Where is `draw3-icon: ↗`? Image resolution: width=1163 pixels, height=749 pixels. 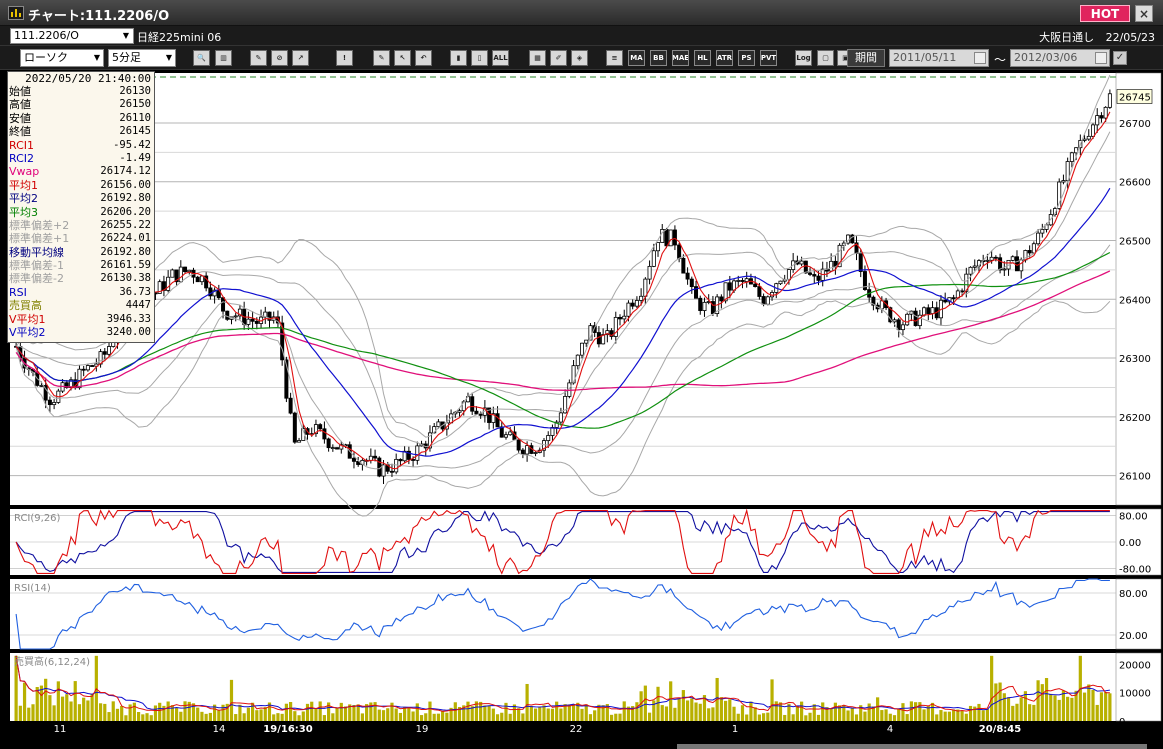
draw3-icon: ↗ is located at coordinates (300, 58).